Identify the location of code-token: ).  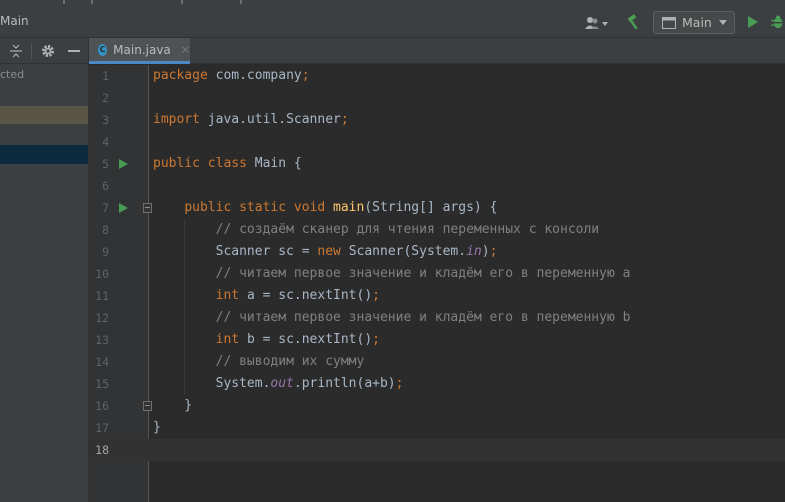
(485, 251).